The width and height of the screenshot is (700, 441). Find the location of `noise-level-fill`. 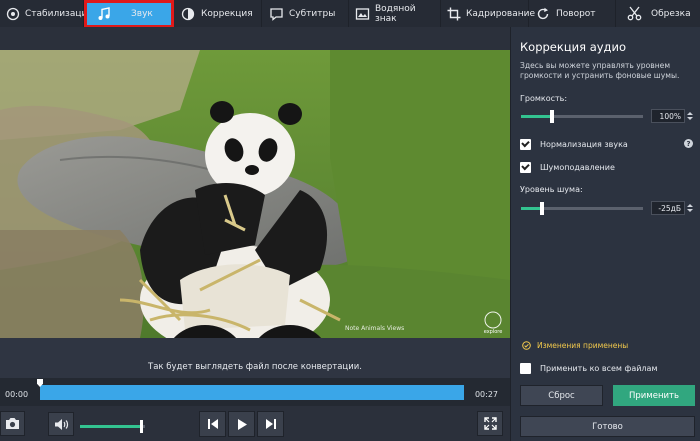

noise-level-fill is located at coordinates (531, 208).